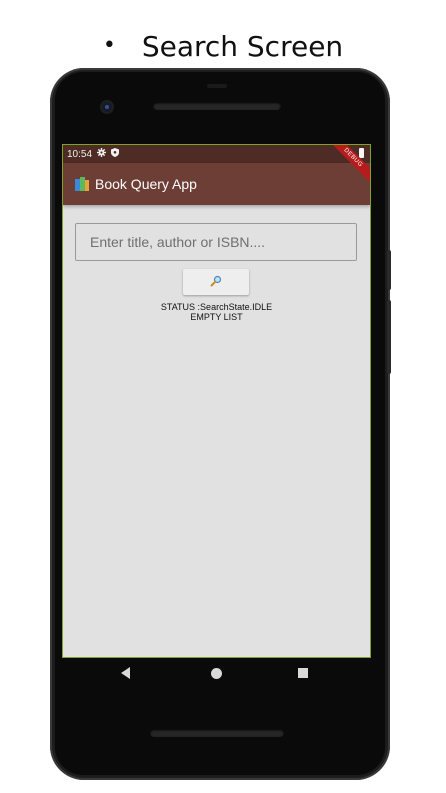 The height and width of the screenshot is (793, 446). Describe the element at coordinates (82, 184) in the screenshot. I see `books-icon` at that location.